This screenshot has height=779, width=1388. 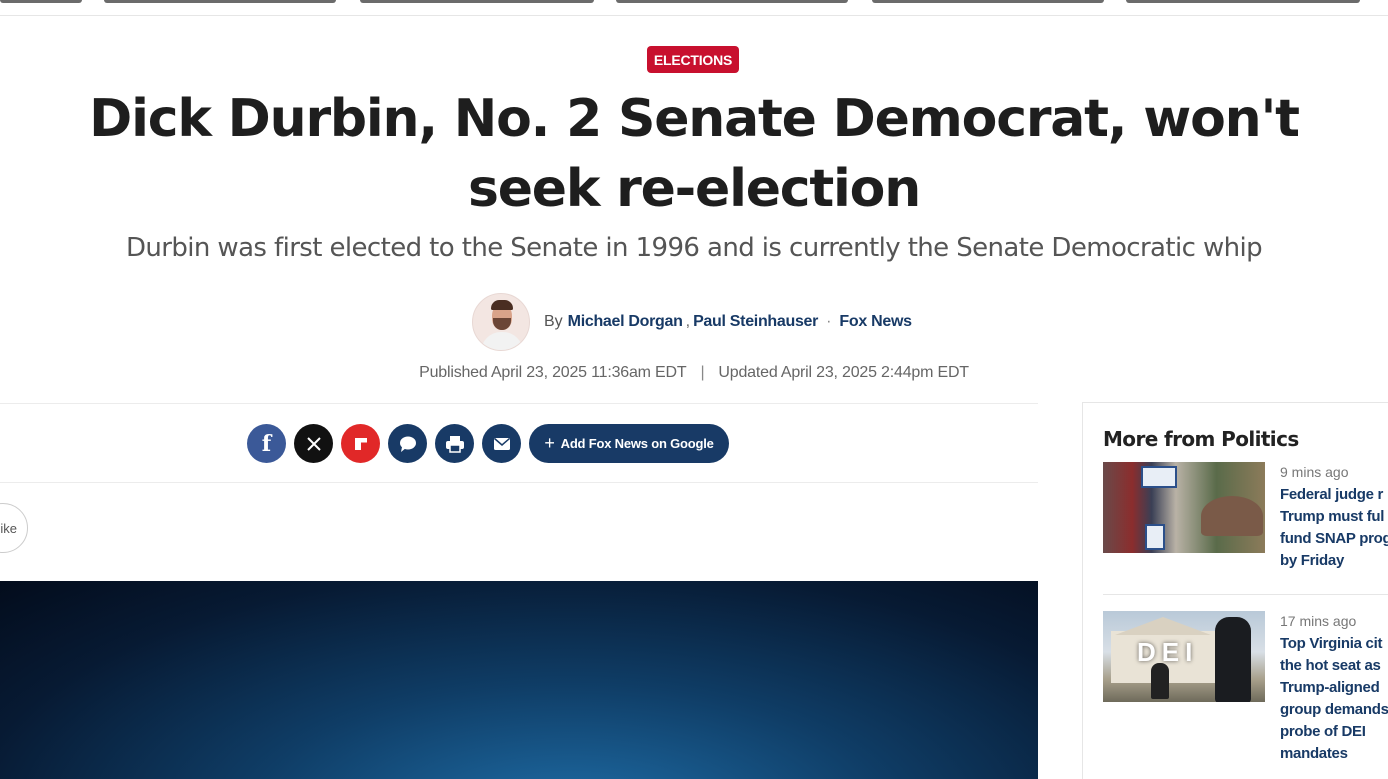 I want to click on x-icon, so click(x=313, y=443).